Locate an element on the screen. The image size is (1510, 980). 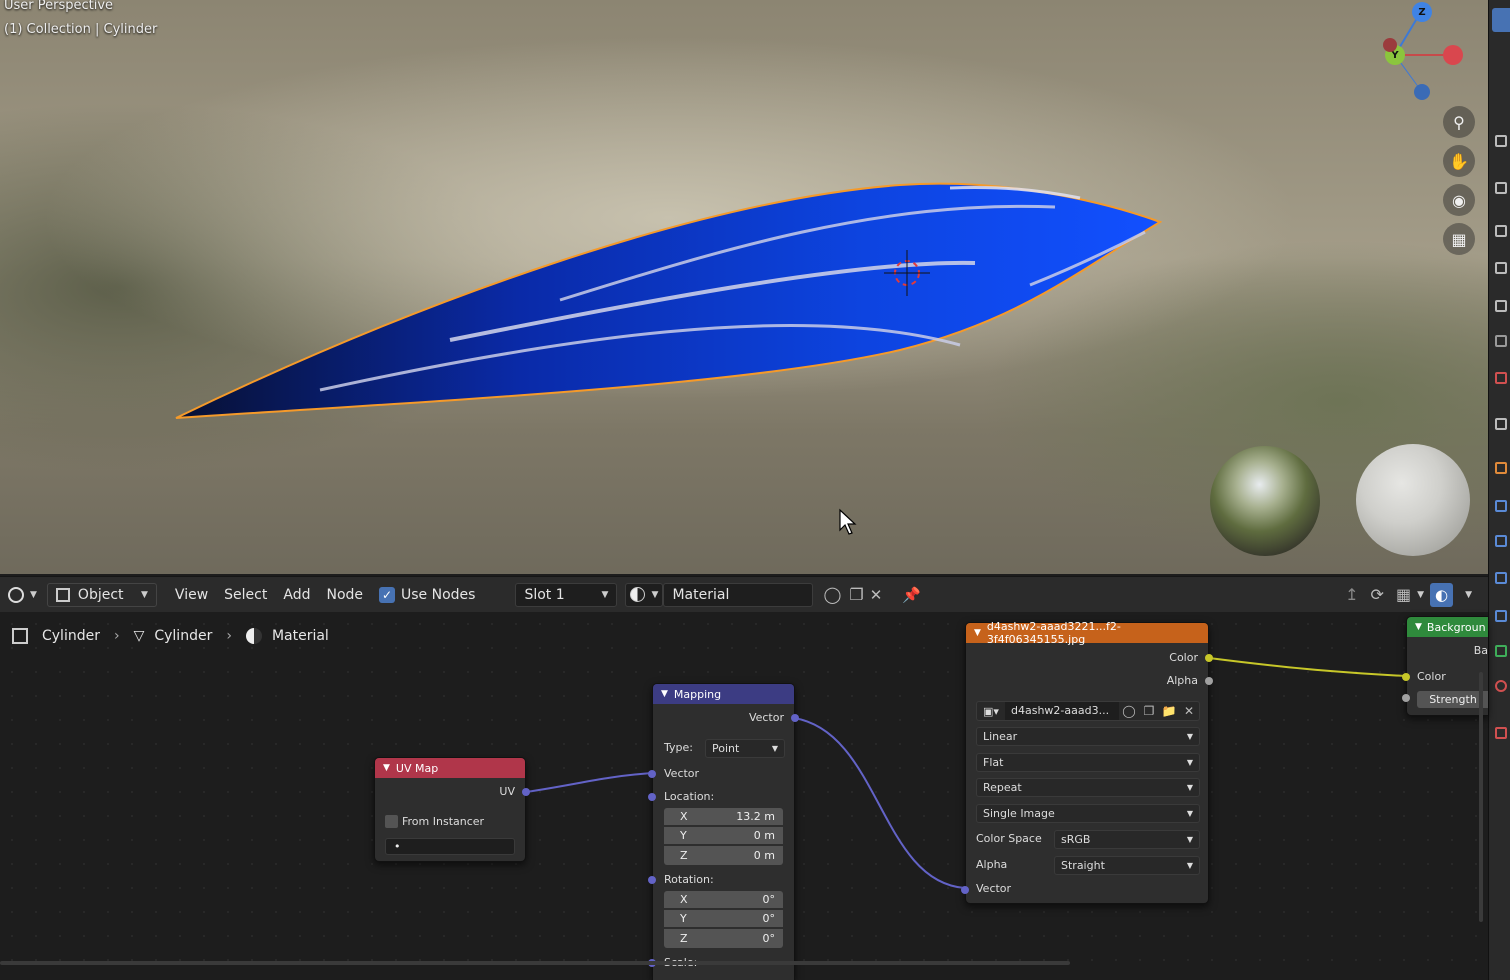
pan-hand-icon: ✋ is located at coordinates (1459, 161).